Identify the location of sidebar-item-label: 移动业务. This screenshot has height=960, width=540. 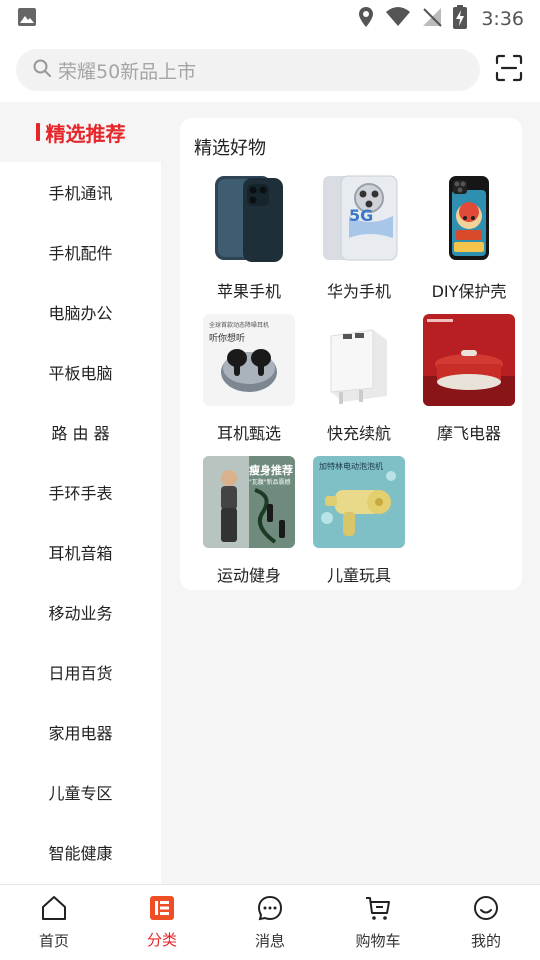
(80, 613).